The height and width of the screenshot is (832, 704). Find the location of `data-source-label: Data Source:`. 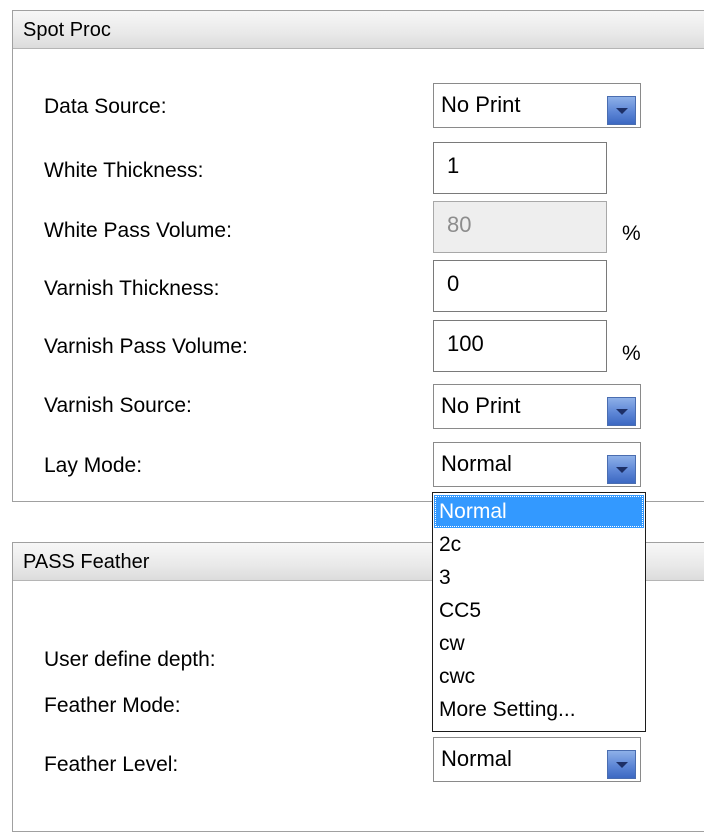

data-source-label: Data Source: is located at coordinates (105, 106).